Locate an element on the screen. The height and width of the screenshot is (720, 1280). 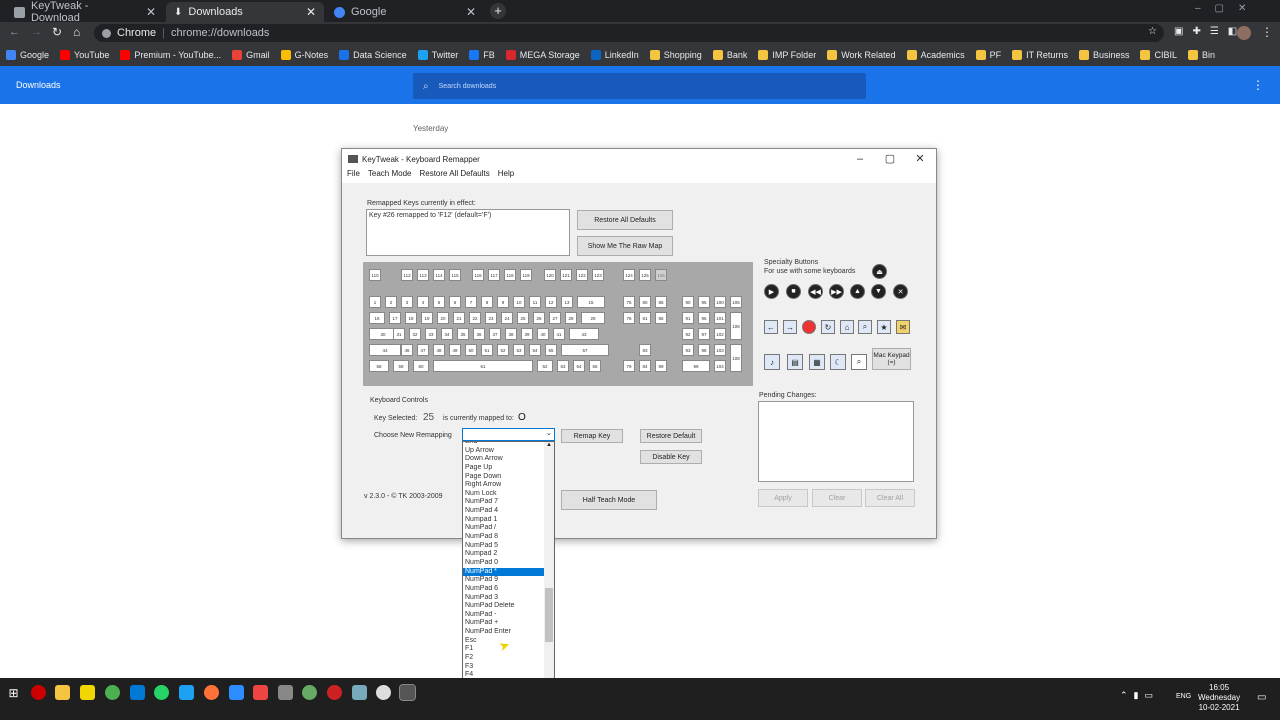
key-83: 83 is located at coordinates (645, 350).